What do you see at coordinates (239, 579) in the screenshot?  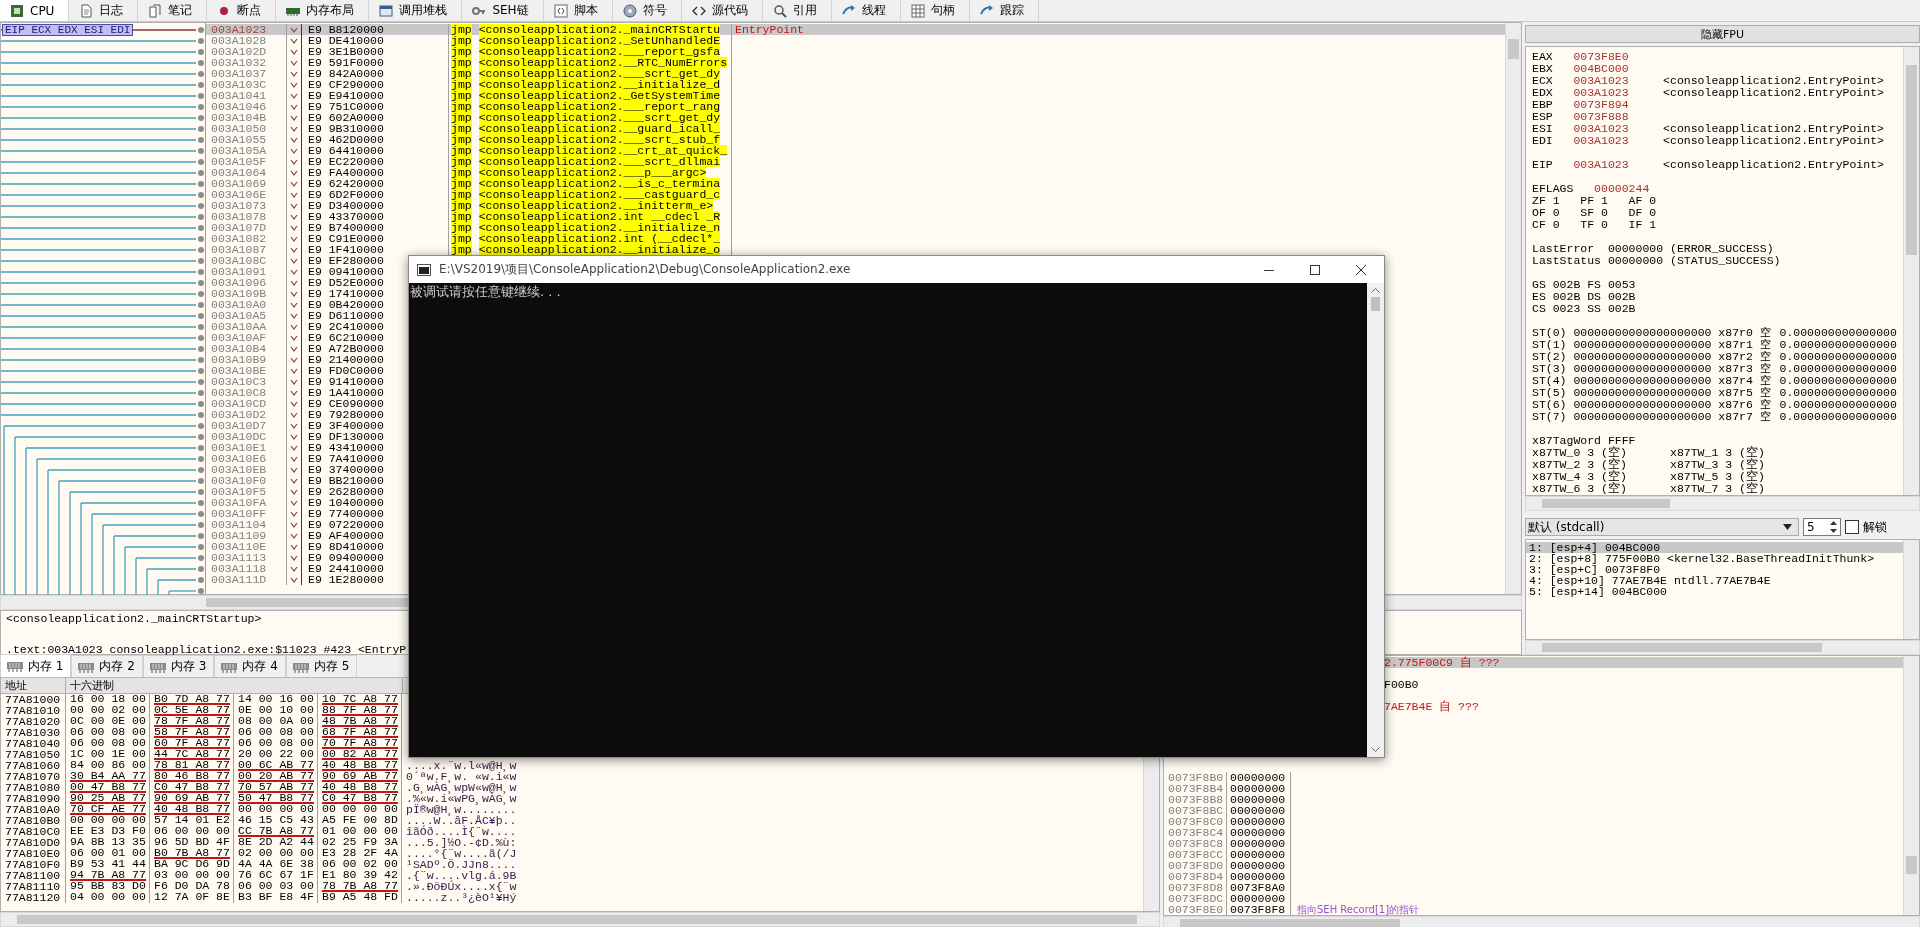 I see `code-address: 003A111D` at bounding box center [239, 579].